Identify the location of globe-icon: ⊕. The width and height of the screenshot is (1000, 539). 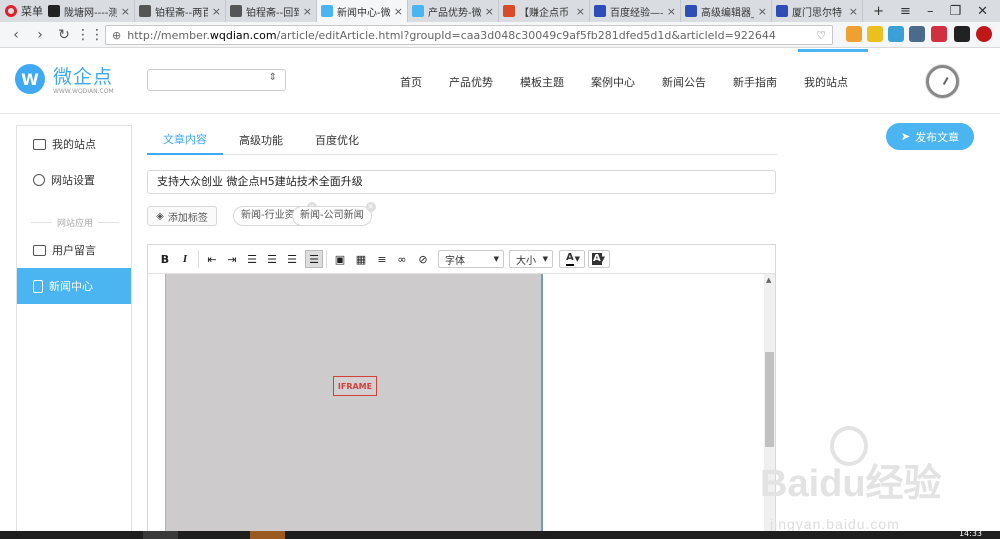
(117, 35).